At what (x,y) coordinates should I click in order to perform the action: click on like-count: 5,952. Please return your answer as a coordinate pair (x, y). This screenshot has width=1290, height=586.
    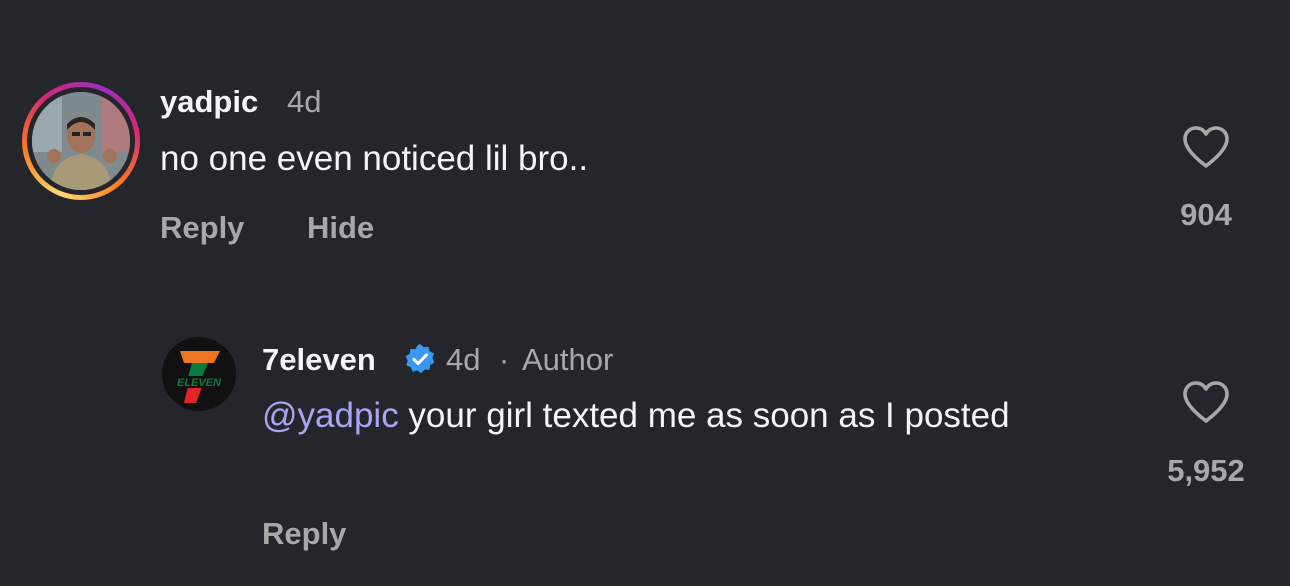
    Looking at the image, I should click on (1206, 470).